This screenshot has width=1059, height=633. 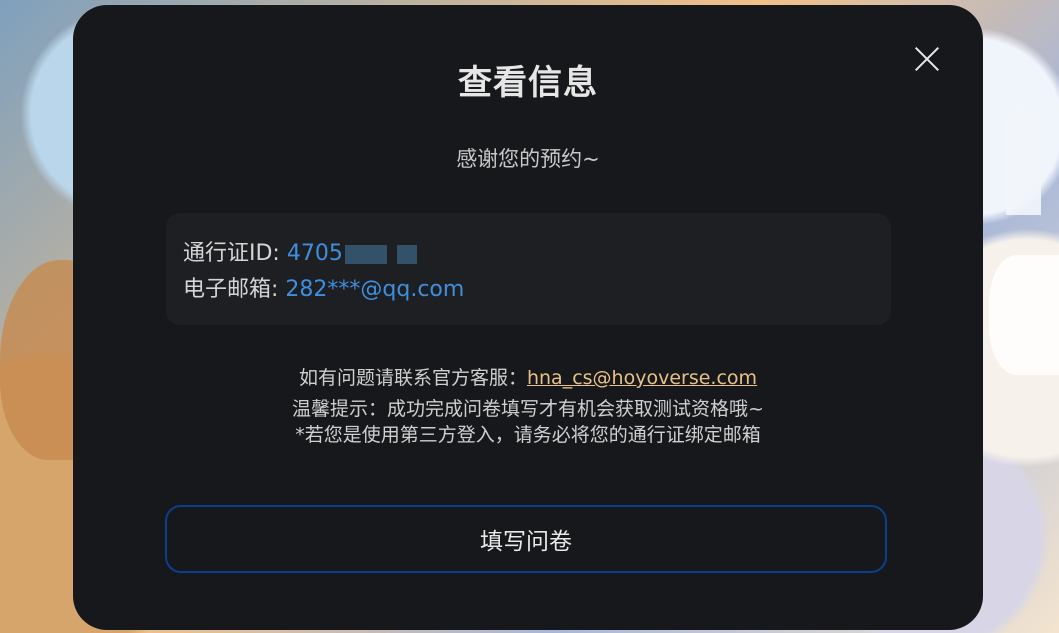 What do you see at coordinates (1024, 315) in the screenshot?
I see `background-character-right` at bounding box center [1024, 315].